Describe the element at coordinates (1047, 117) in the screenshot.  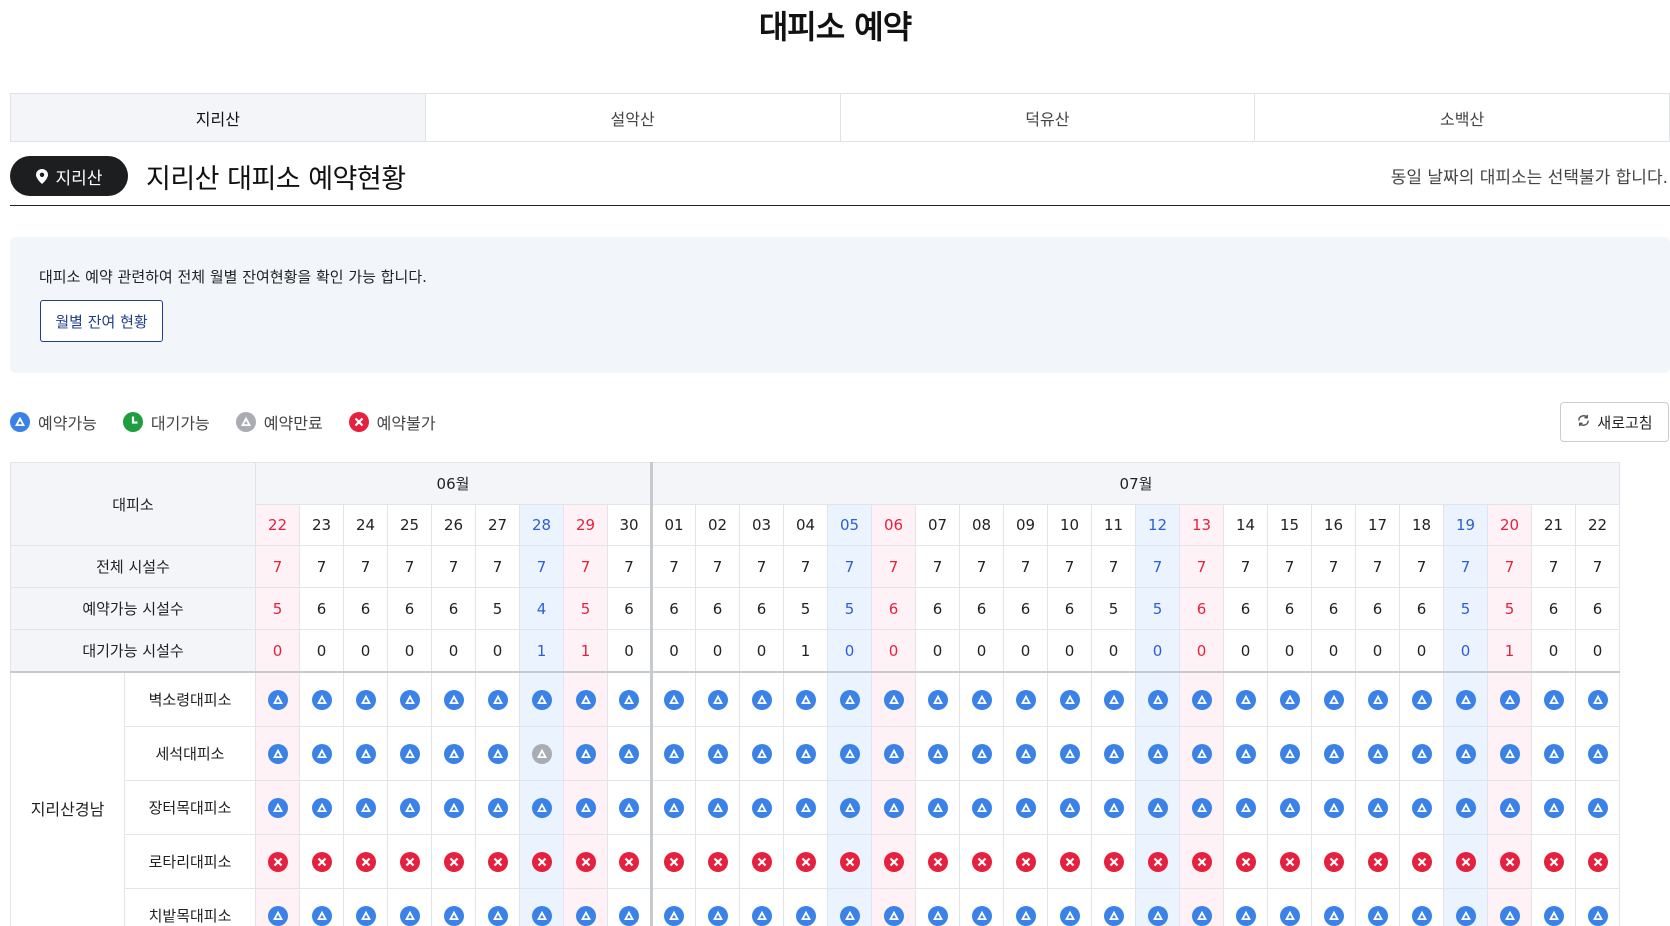
I see `tab-deogyusan: 덕유산` at that location.